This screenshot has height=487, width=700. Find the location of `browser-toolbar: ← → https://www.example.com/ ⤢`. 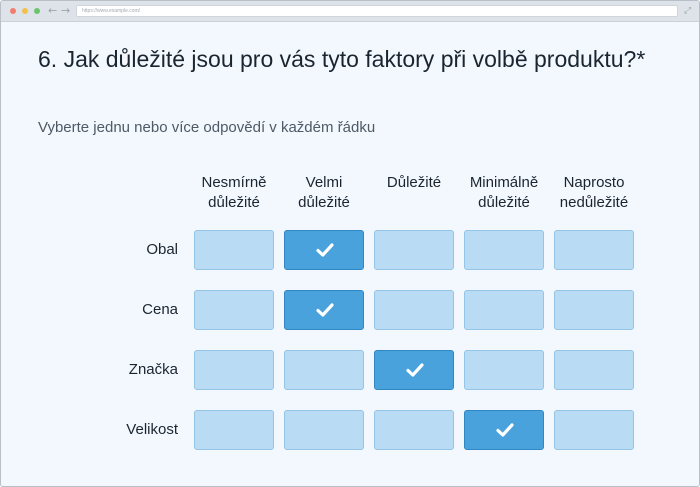

browser-toolbar: ← → https://www.example.com/ ⤢ is located at coordinates (350, 11).